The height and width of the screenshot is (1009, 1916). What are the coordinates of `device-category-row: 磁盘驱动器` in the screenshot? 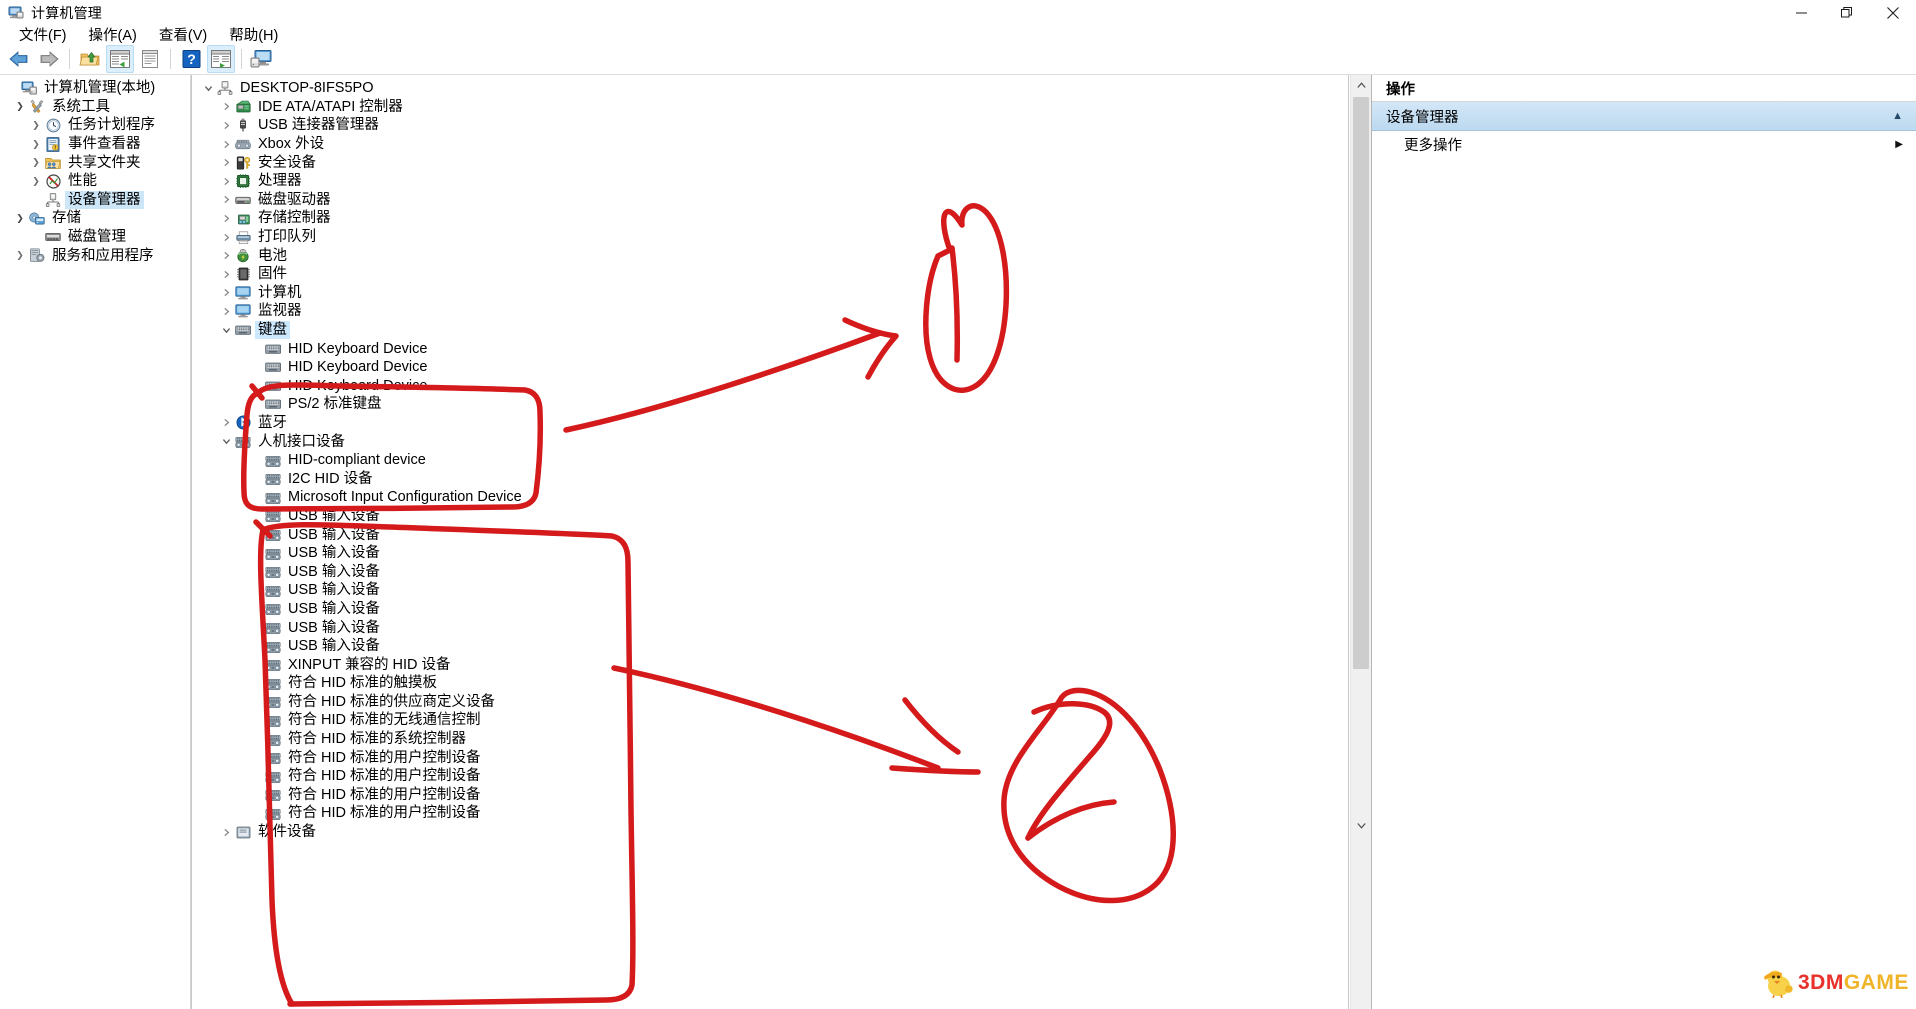 It's located at (770, 200).